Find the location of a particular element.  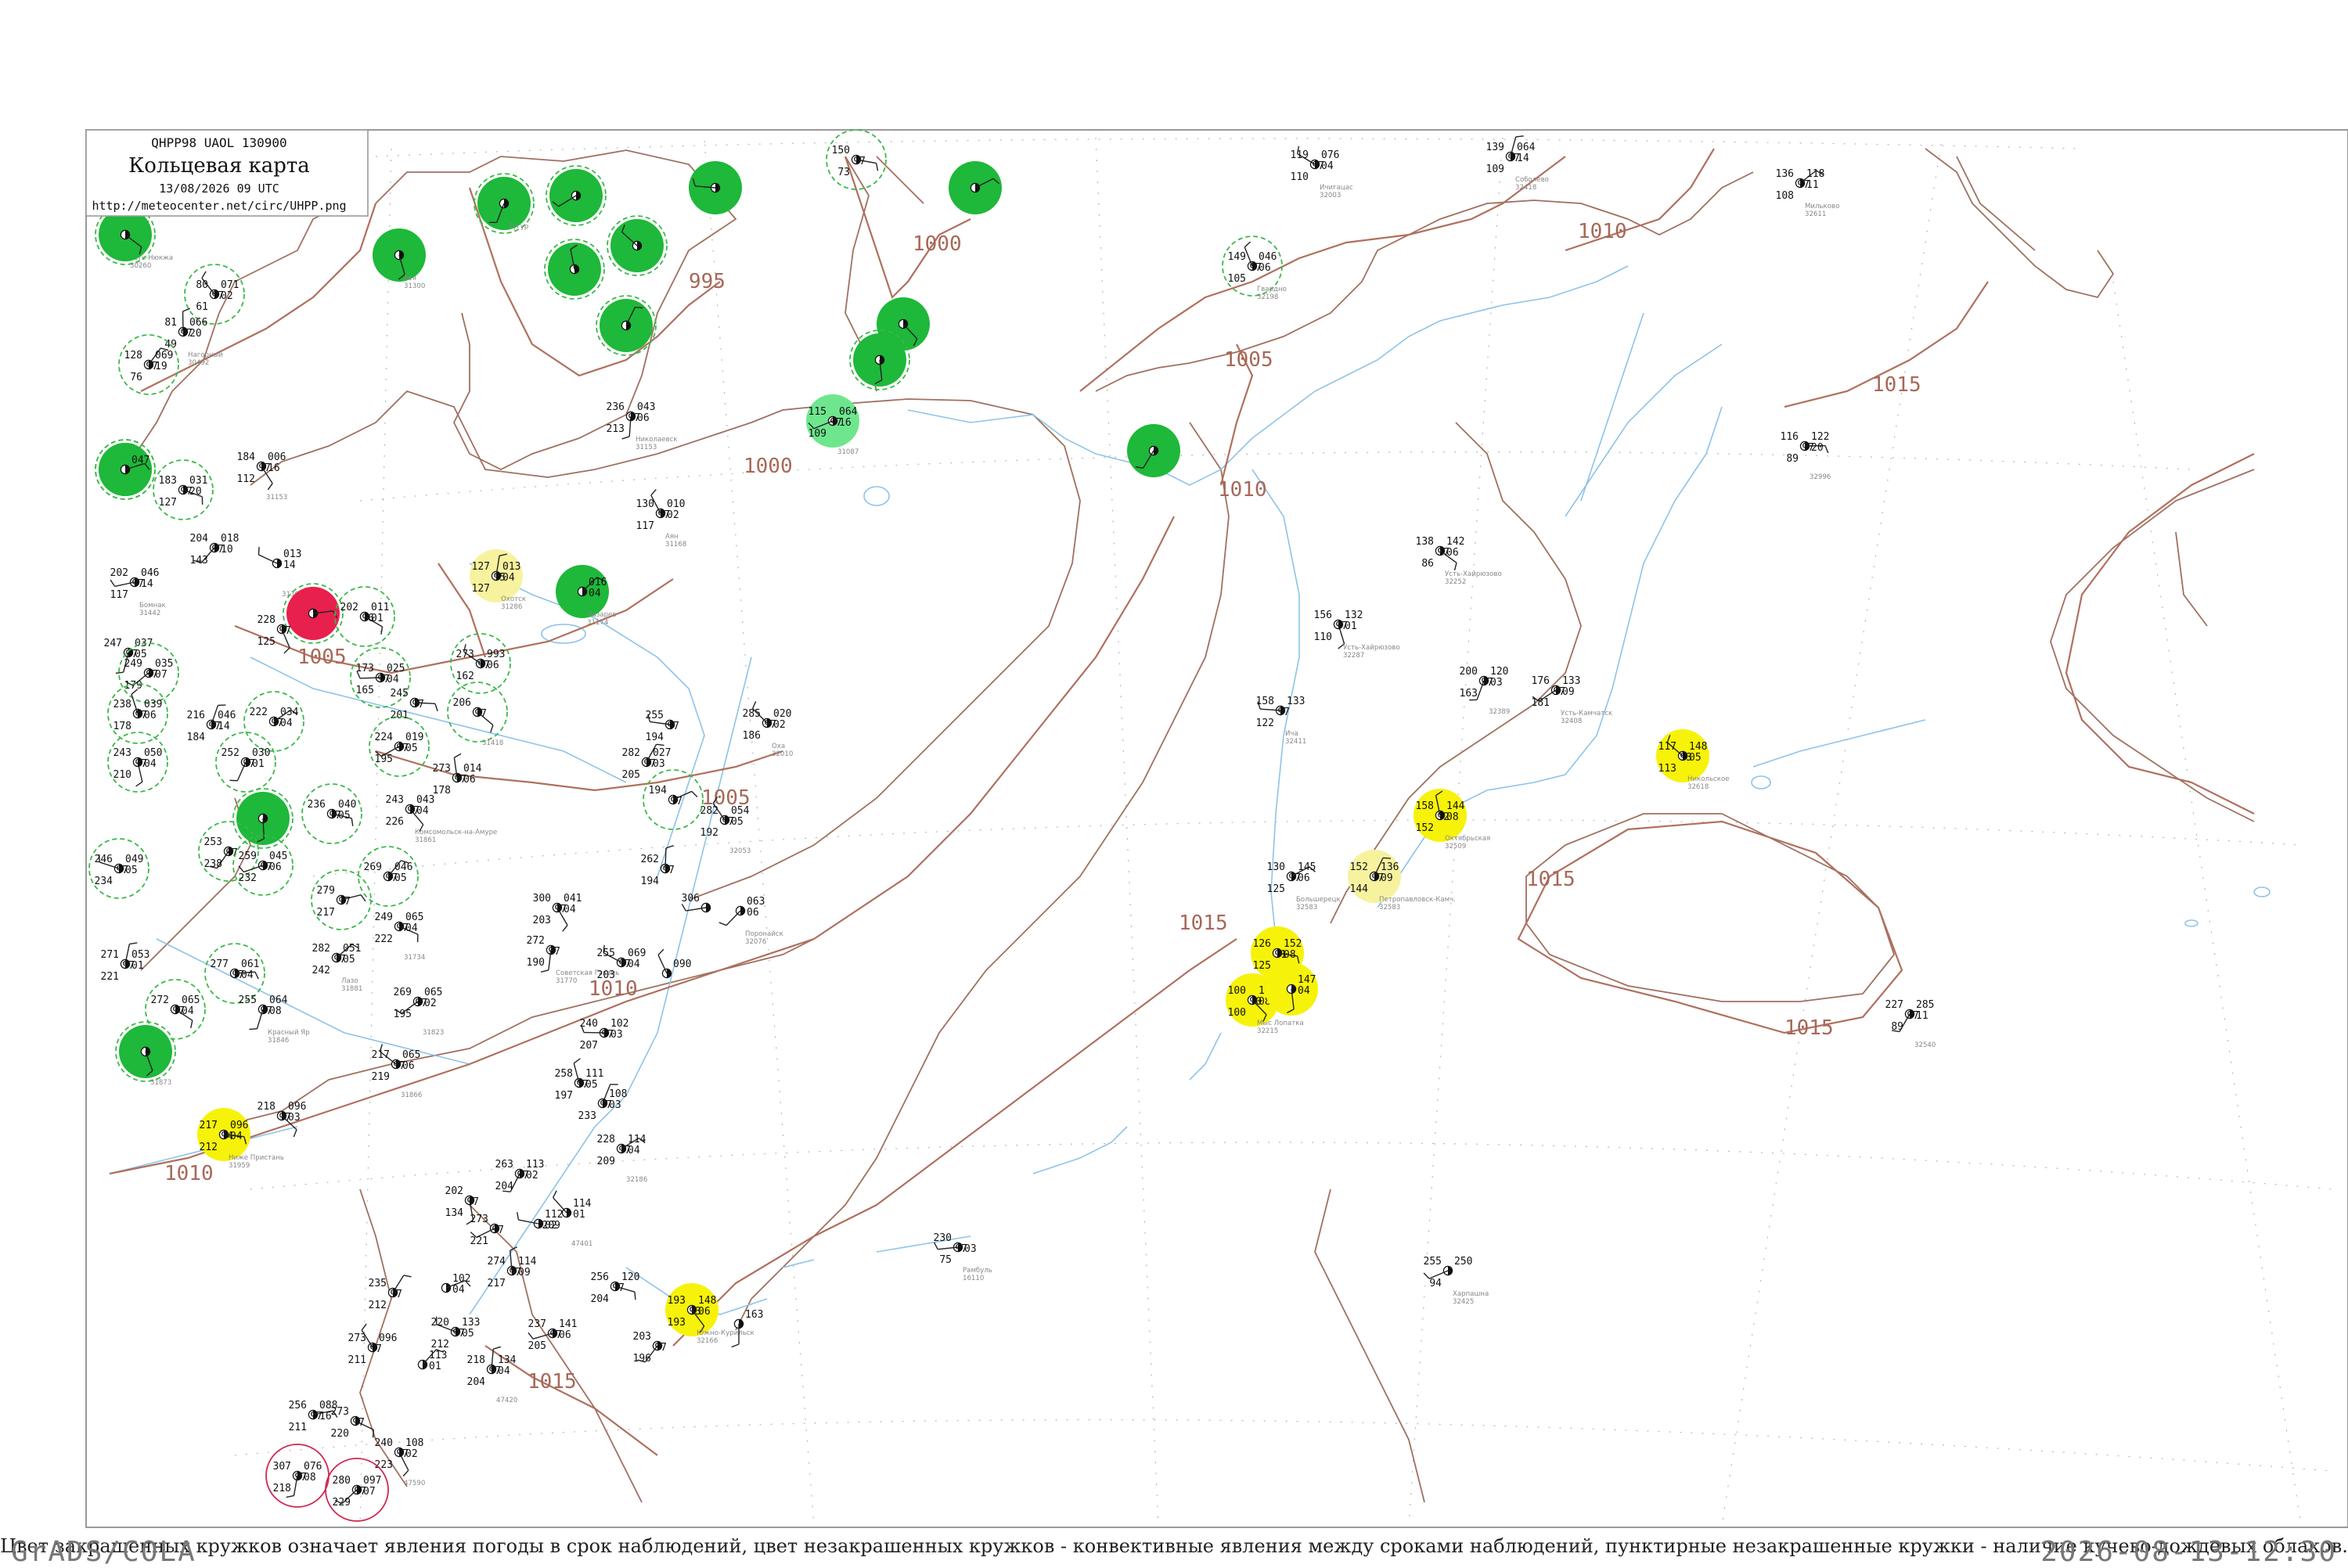

station-s27: 1309711701002Аян31168 is located at coordinates (661, 518).